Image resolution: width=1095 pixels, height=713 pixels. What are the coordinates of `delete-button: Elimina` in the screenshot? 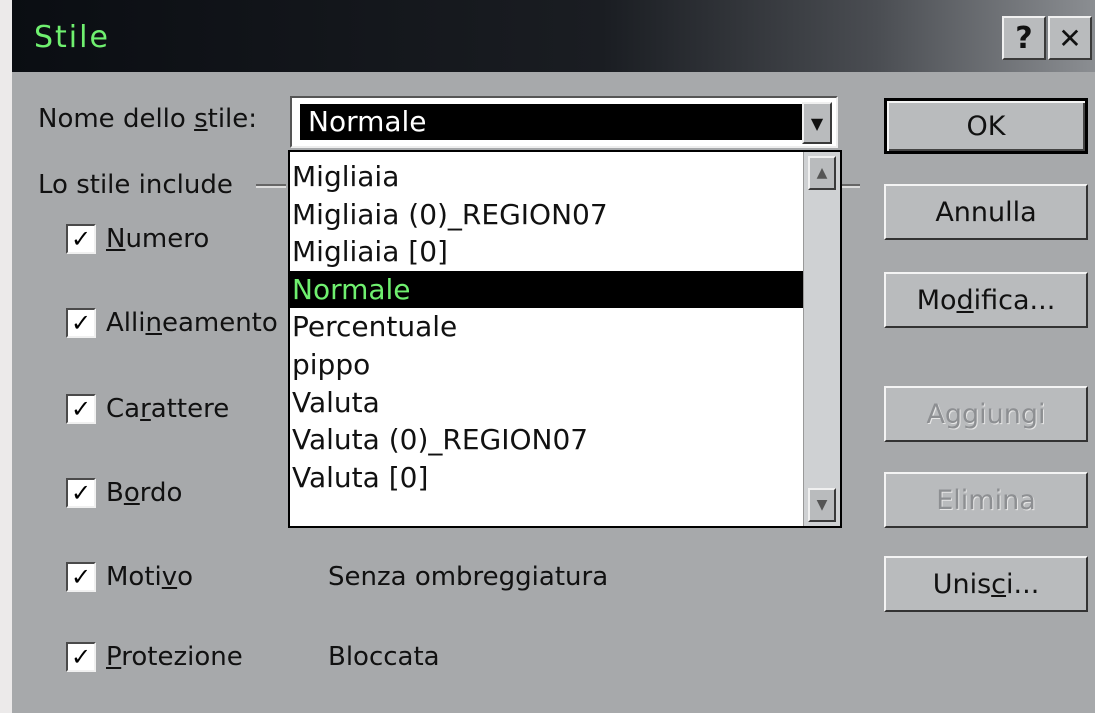 It's located at (986, 500).